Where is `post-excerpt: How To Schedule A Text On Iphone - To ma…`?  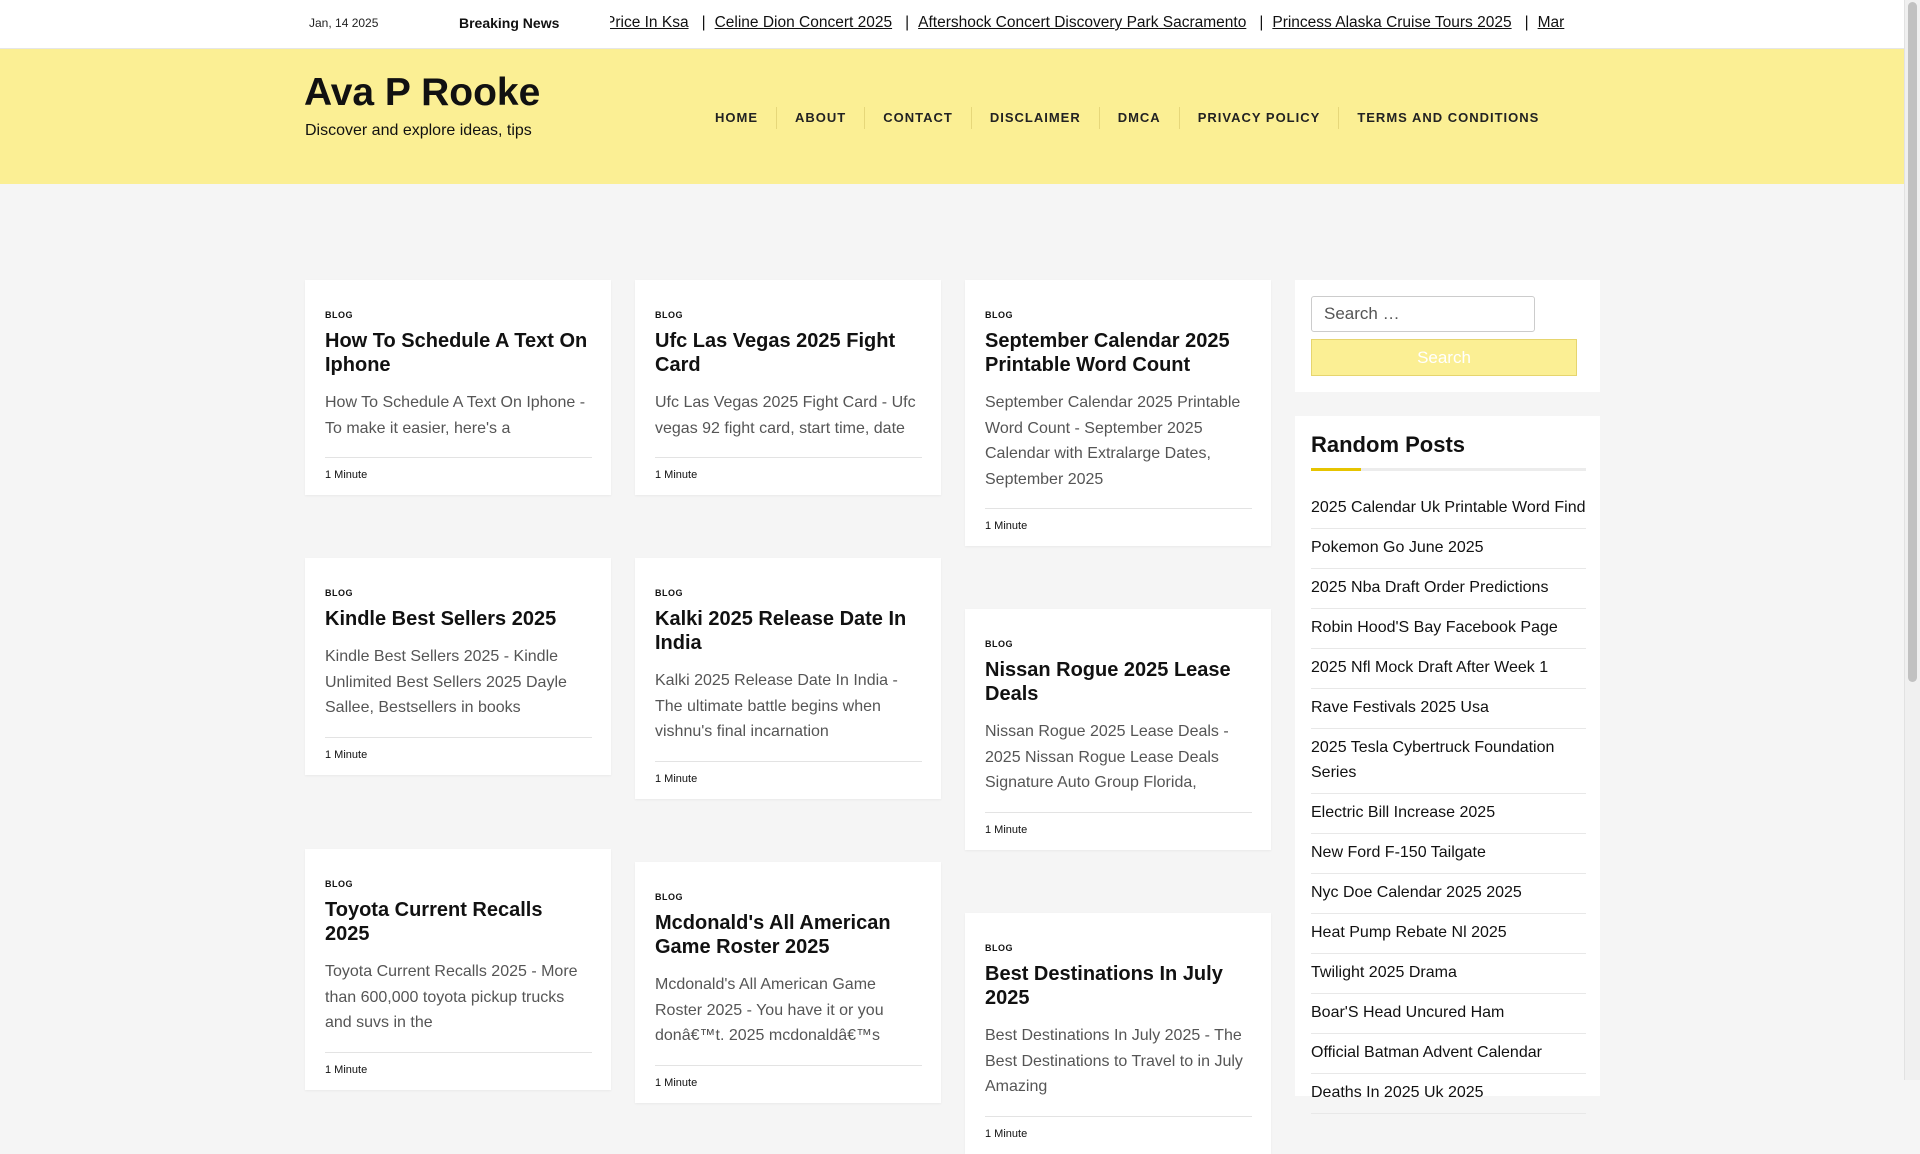 post-excerpt: How To Schedule A Text On Iphone - To ma… is located at coordinates (455, 415).